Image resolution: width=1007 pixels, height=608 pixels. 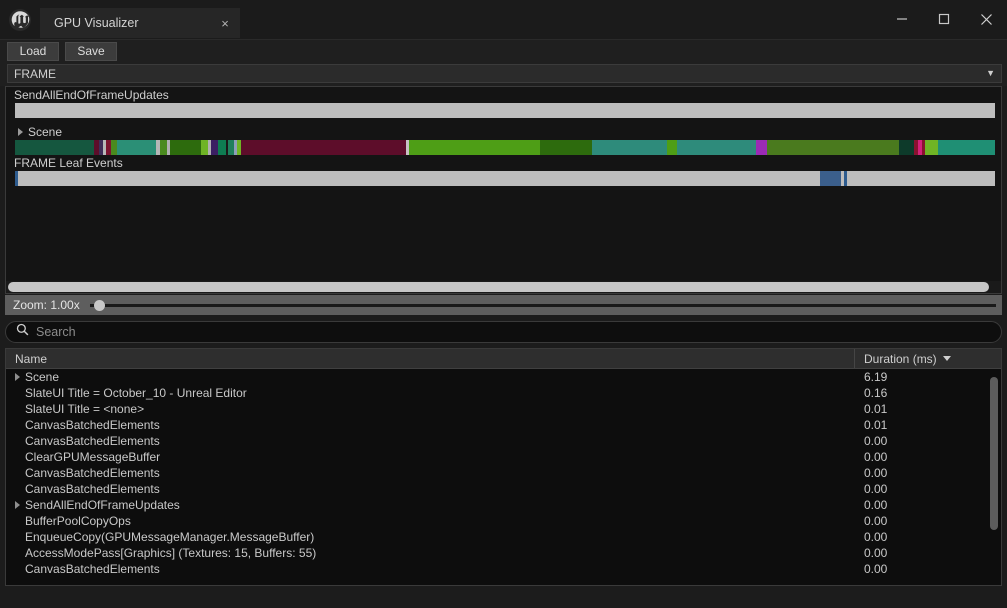 I want to click on zoom-slider-knob, so click(x=100, y=305).